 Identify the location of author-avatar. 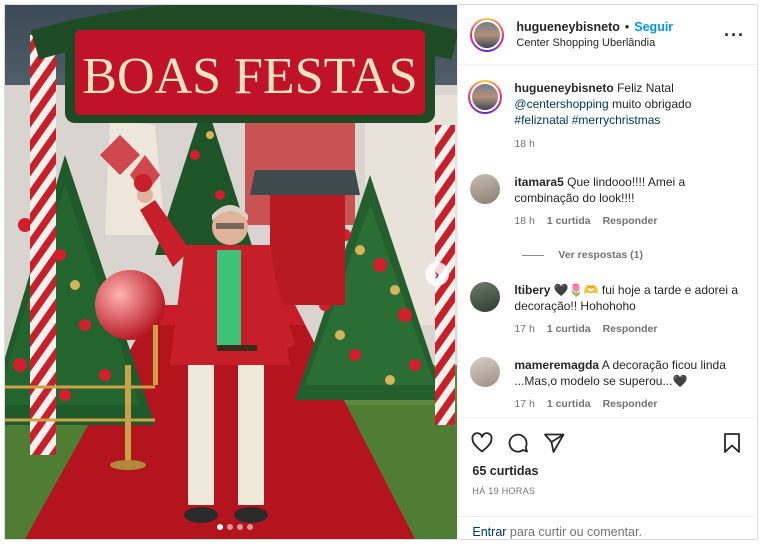
(487, 34).